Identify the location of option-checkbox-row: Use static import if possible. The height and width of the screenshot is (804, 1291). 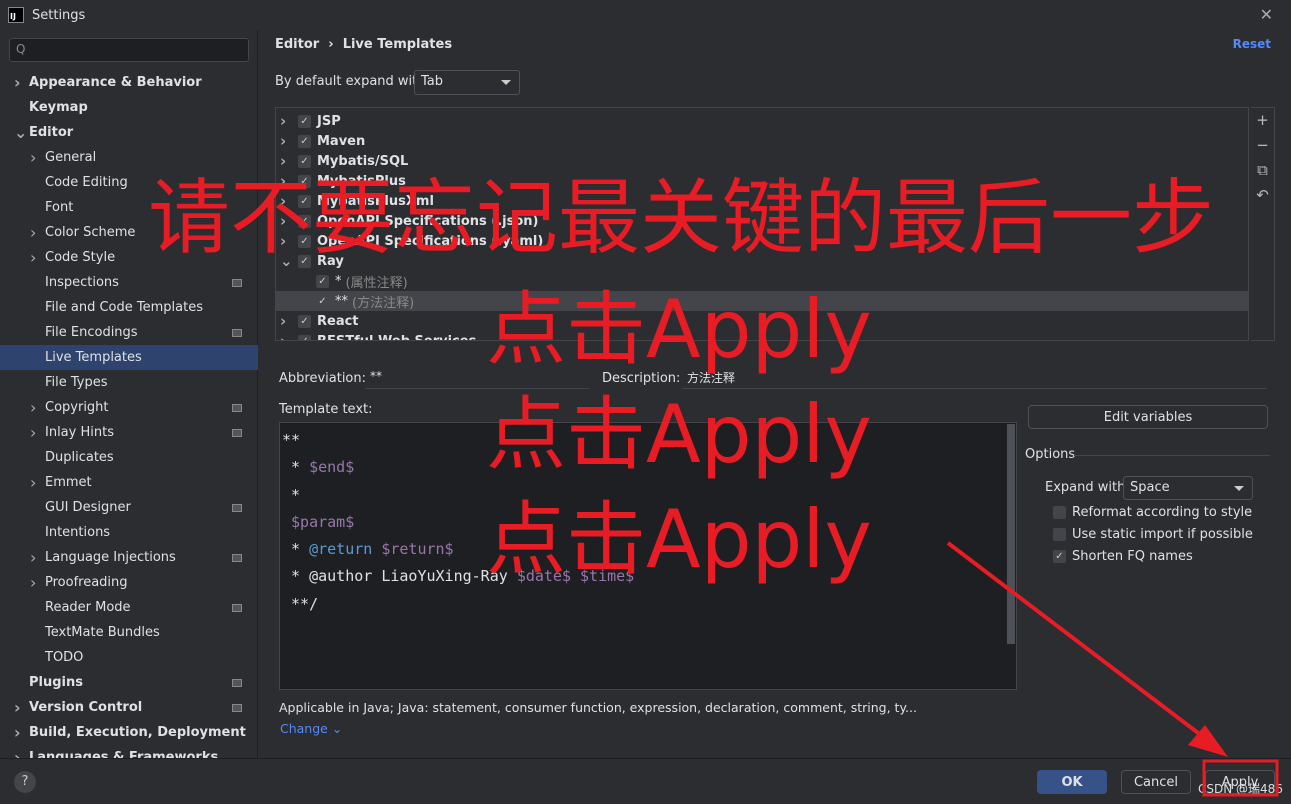
(1153, 534).